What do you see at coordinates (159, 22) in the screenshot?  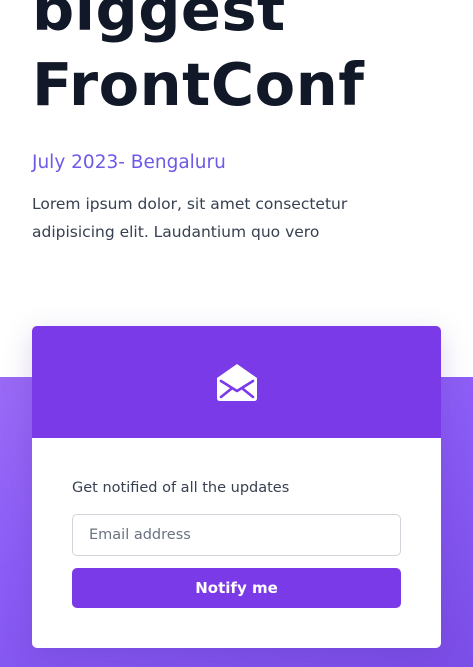 I see `hero-title-line-1: biggest` at bounding box center [159, 22].